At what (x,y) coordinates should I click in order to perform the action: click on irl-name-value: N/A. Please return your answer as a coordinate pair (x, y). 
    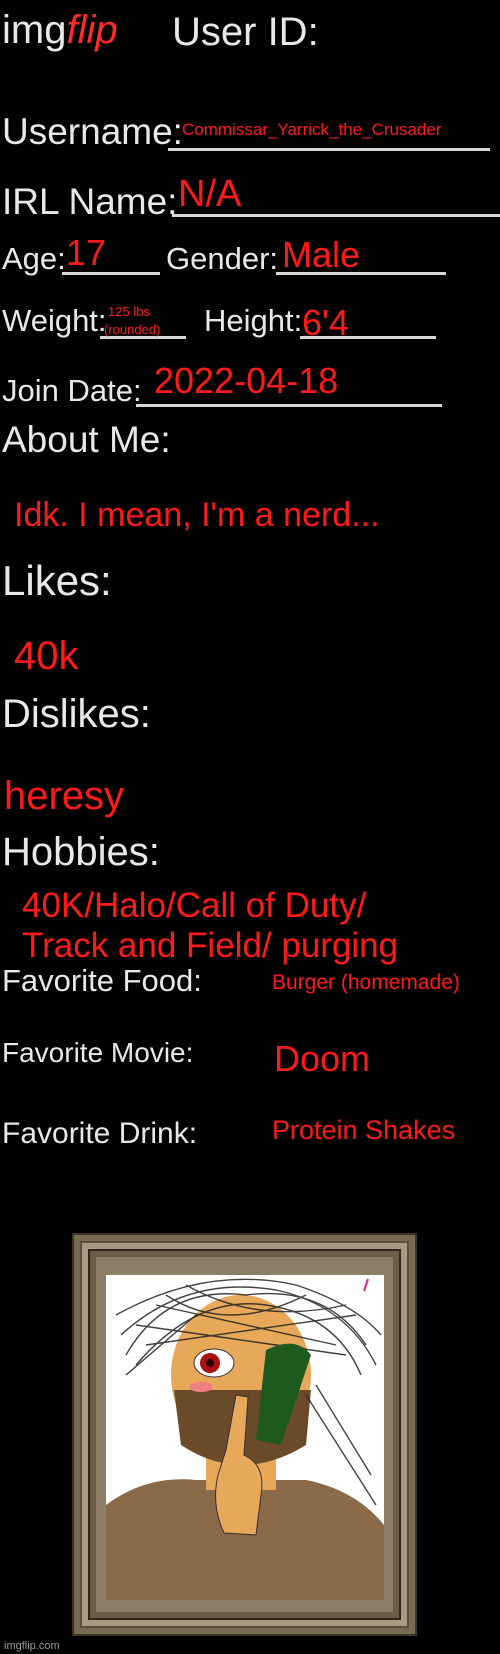
    Looking at the image, I should click on (210, 194).